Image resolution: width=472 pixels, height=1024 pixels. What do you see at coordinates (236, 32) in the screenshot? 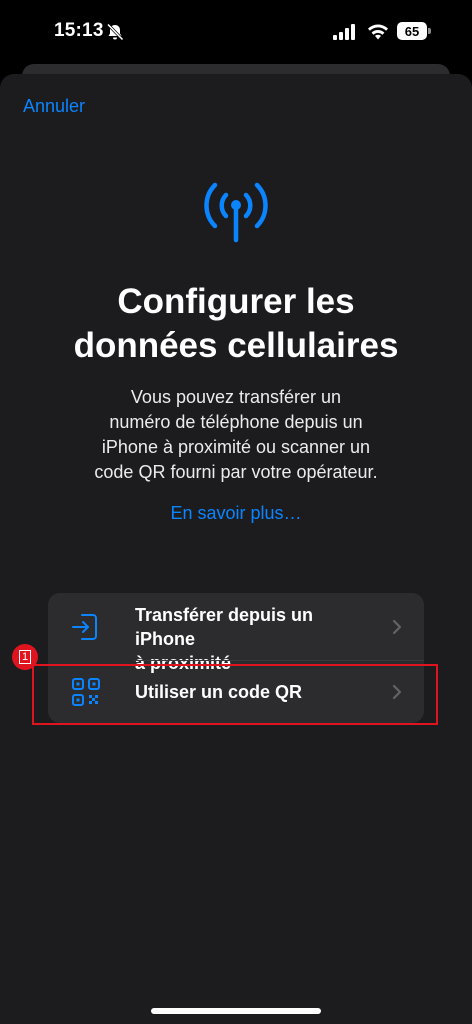
I see `status-bar: 15:13 65` at bounding box center [236, 32].